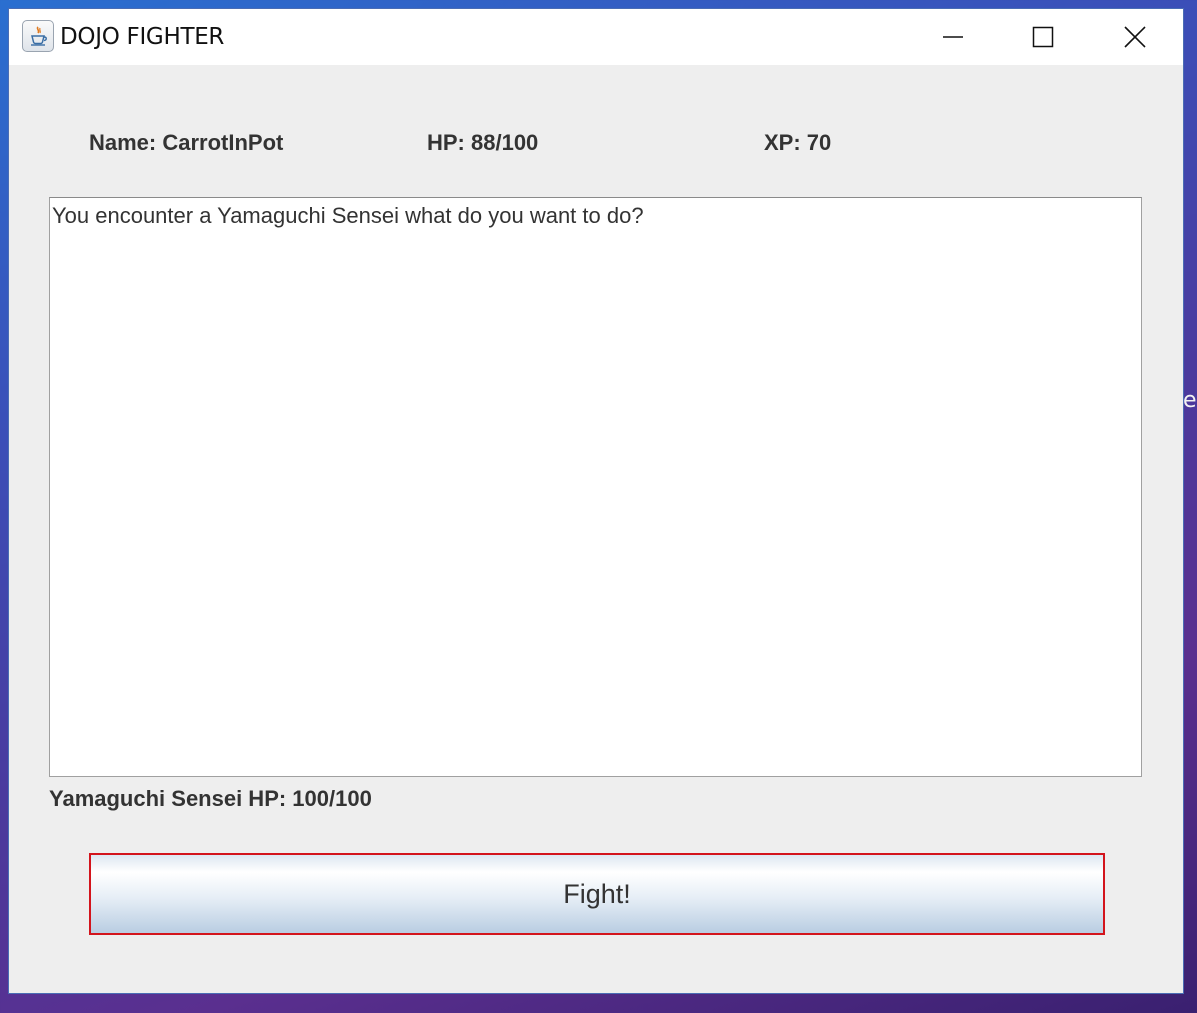  I want to click on fight-button-label: Fight!, so click(597, 893).